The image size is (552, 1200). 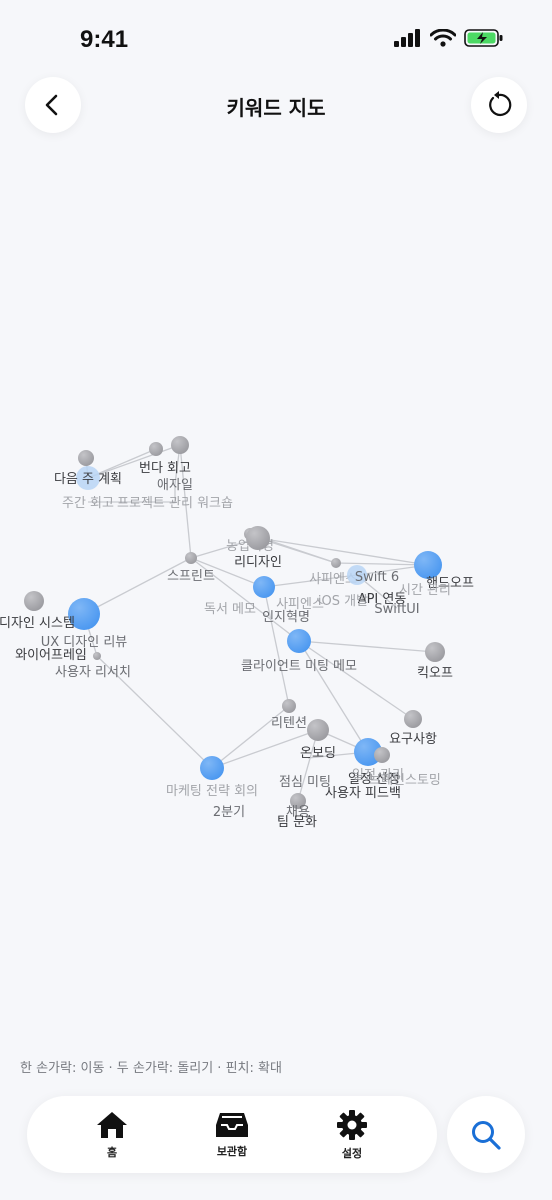 I want to click on map-node: 독서 메모, so click(x=230, y=609).